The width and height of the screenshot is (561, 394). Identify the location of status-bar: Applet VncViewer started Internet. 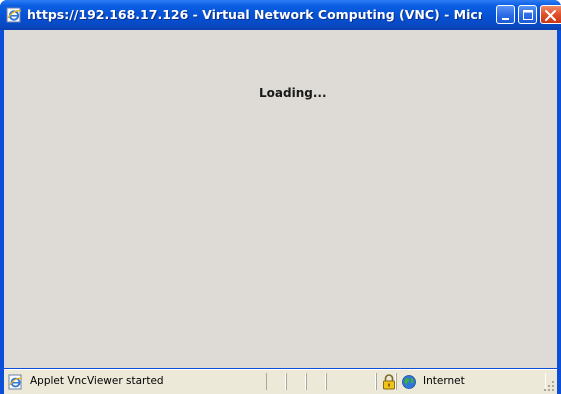
(280, 381).